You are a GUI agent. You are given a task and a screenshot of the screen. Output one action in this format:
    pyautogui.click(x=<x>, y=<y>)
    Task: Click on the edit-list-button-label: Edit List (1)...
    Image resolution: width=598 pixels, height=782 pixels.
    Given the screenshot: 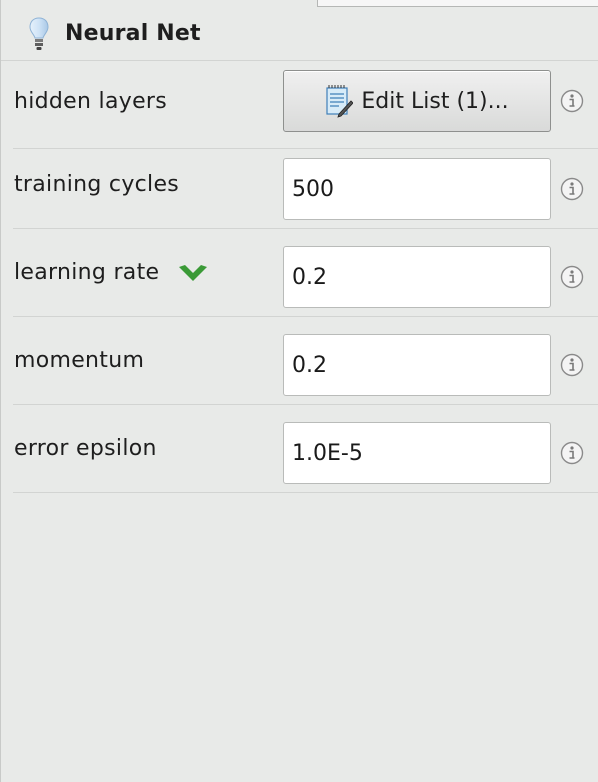 What is the action you would take?
    pyautogui.click(x=435, y=101)
    